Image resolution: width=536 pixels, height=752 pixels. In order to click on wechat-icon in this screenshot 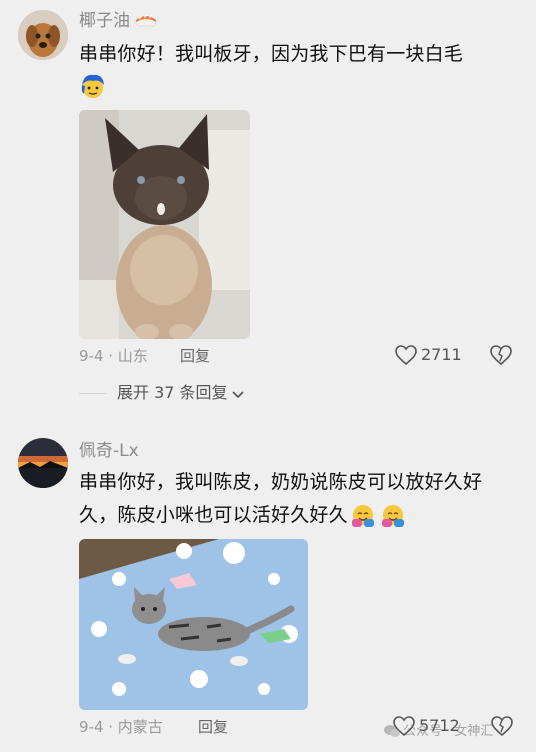, I will do `click(392, 730)`.